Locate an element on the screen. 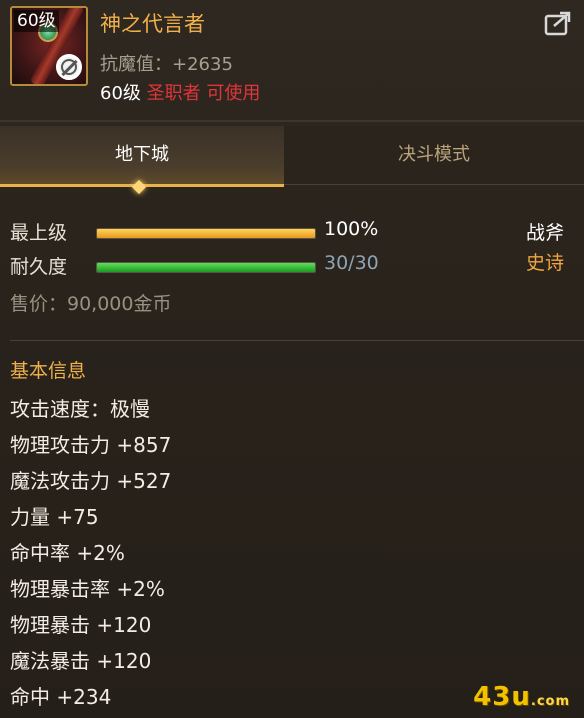 Image resolution: width=584 pixels, height=718 pixels. upgrade-bar is located at coordinates (206, 233).